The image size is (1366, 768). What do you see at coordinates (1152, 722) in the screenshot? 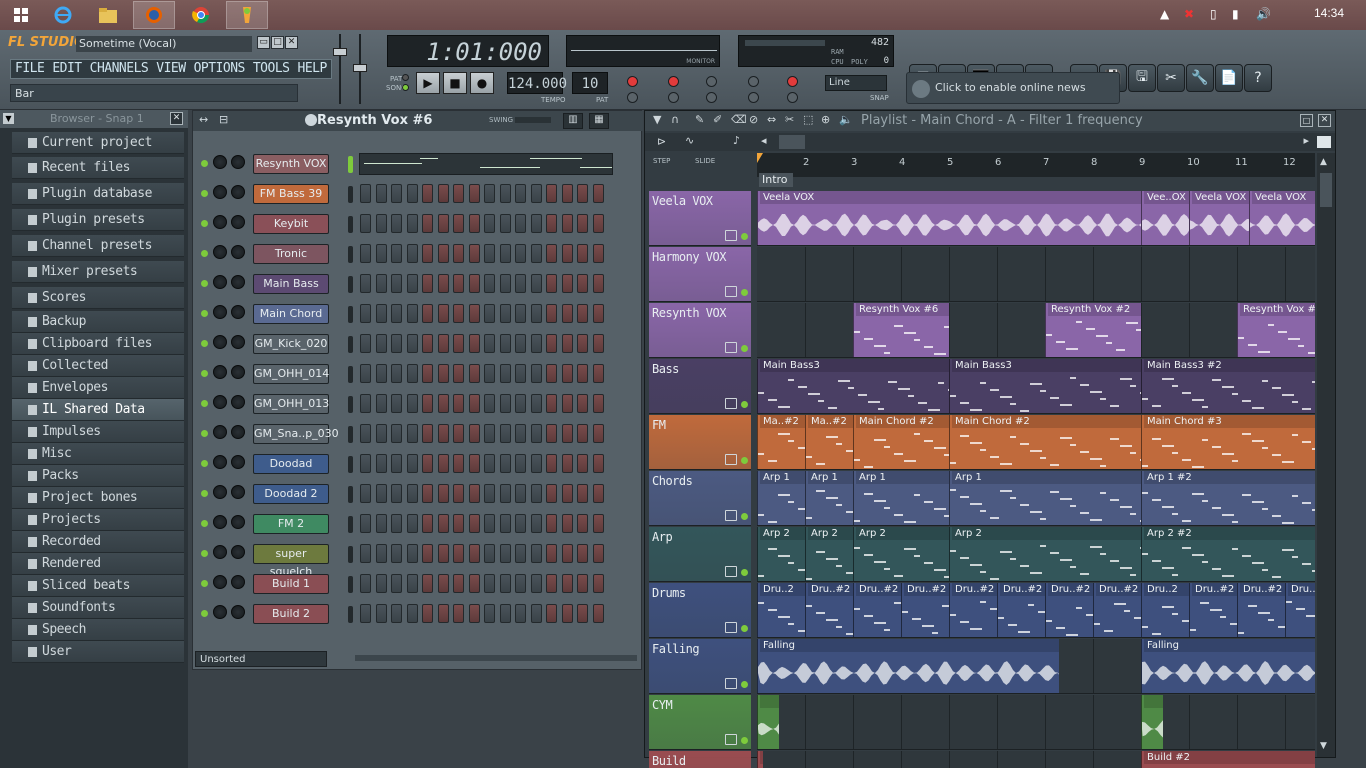
I see `playlist-clip` at bounding box center [1152, 722].